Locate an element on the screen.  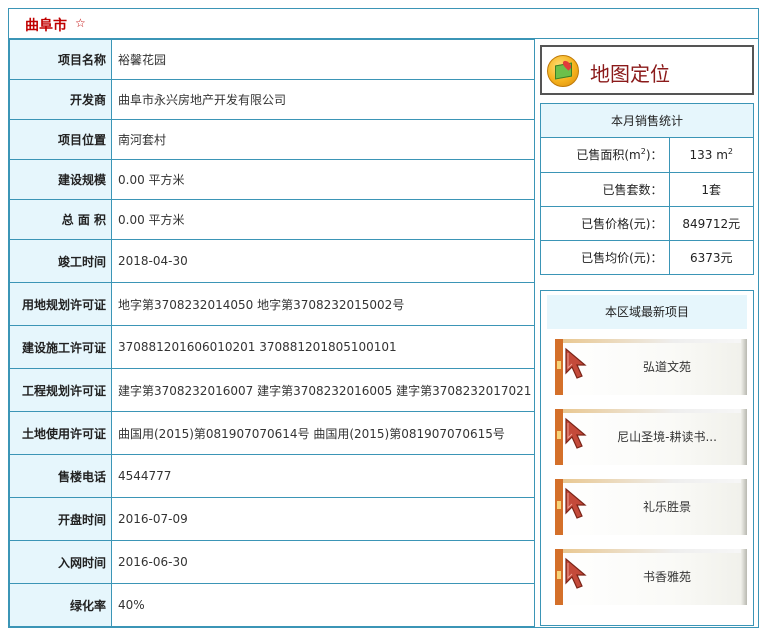
info-row: 竣工时间 2018-04-30 is located at coordinates (272, 261).